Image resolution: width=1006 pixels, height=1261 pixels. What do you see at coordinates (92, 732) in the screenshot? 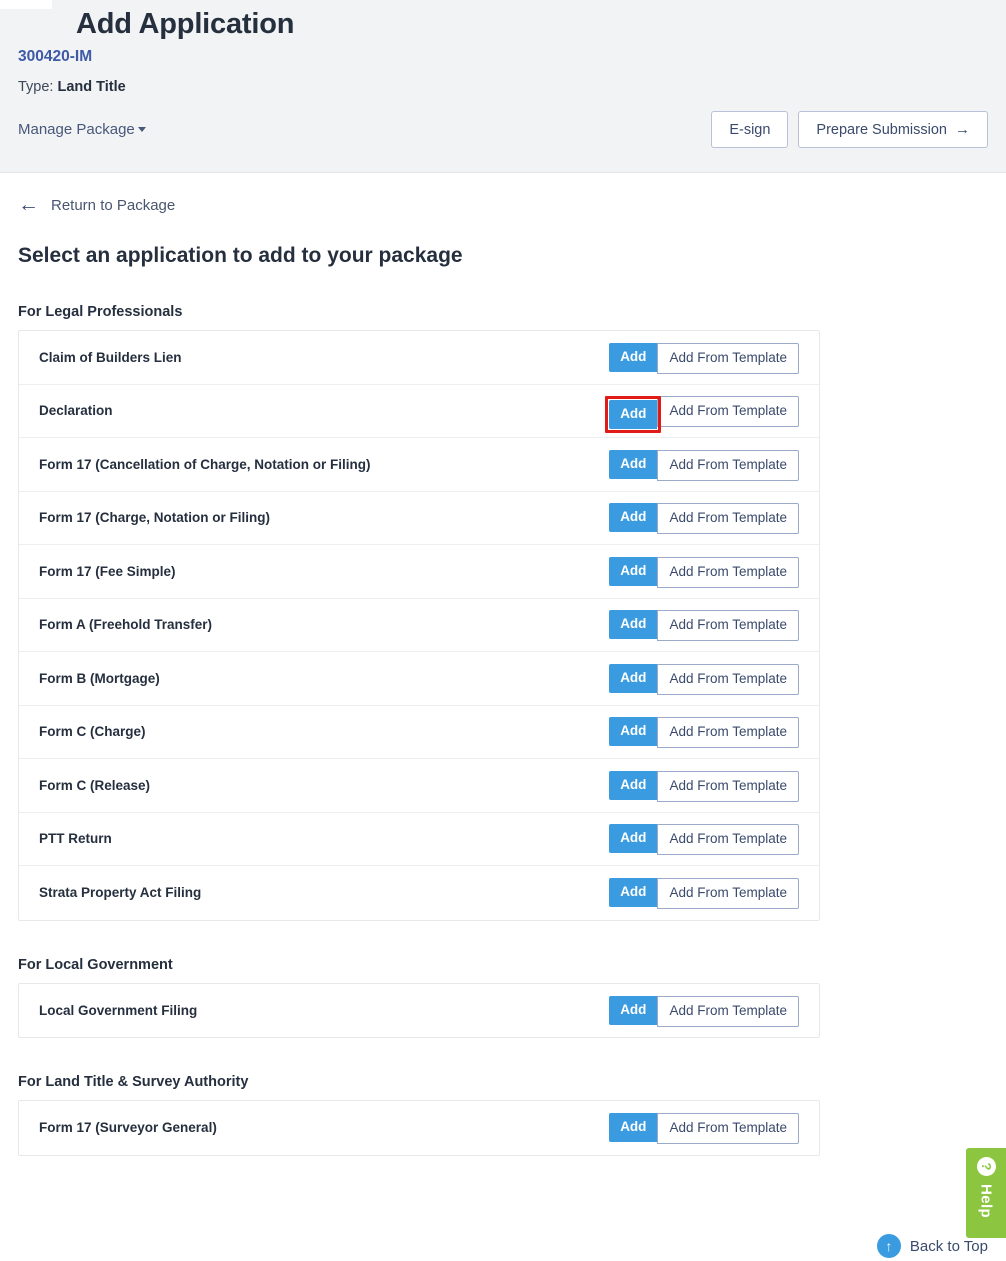
I see `application-name: Form C (Charge)` at bounding box center [92, 732].